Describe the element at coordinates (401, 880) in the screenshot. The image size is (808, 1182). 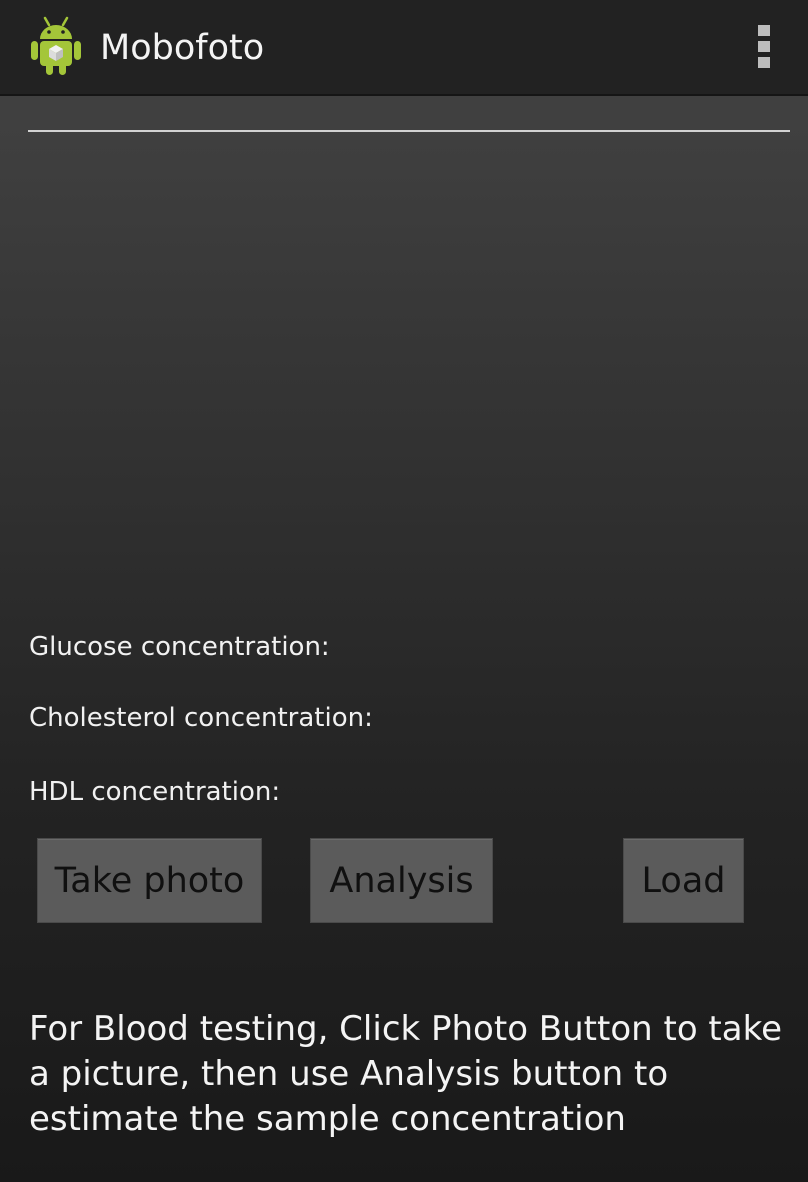
I see `analysis-button: Analysis` at that location.